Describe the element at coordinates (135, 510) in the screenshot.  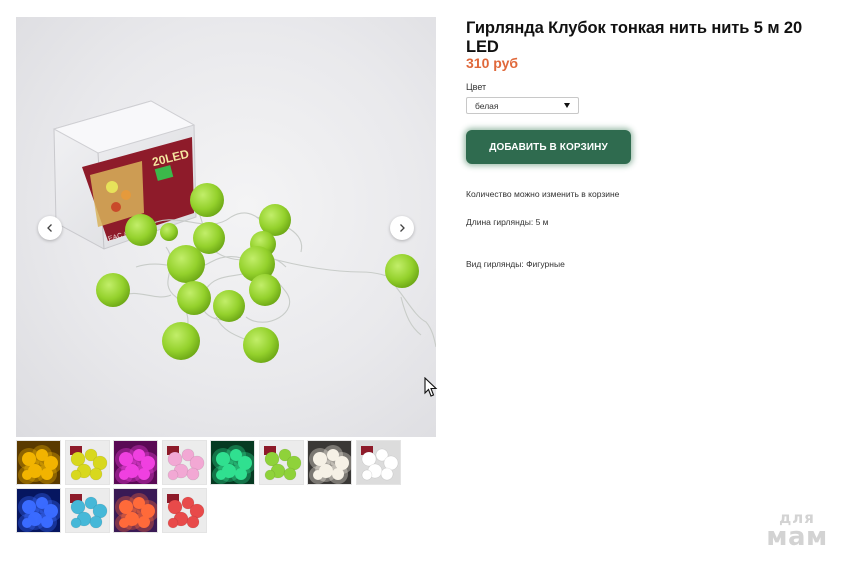
I see `thumb-multicolor-lit` at that location.